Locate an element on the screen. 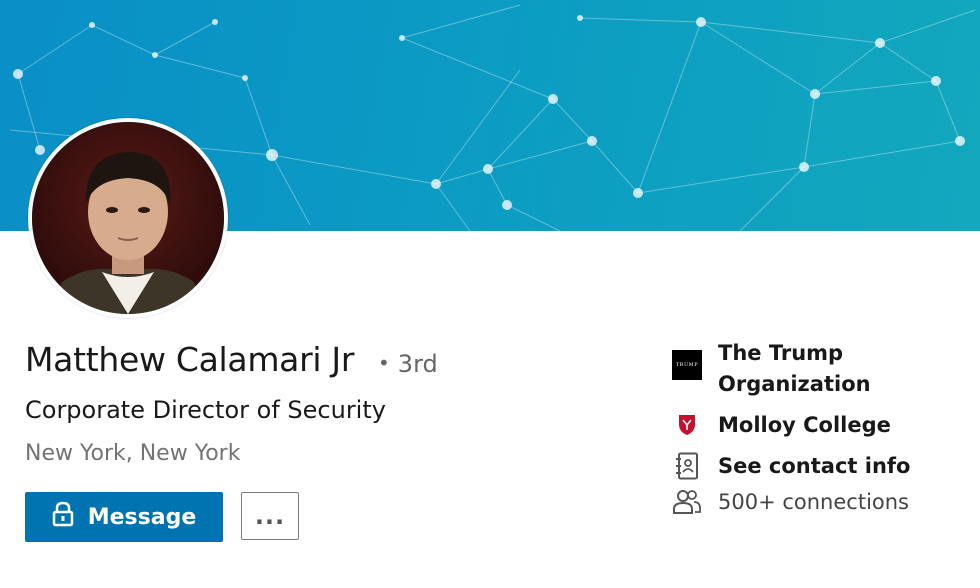 The height and width of the screenshot is (588, 980). message-button: Message is located at coordinates (124, 517).